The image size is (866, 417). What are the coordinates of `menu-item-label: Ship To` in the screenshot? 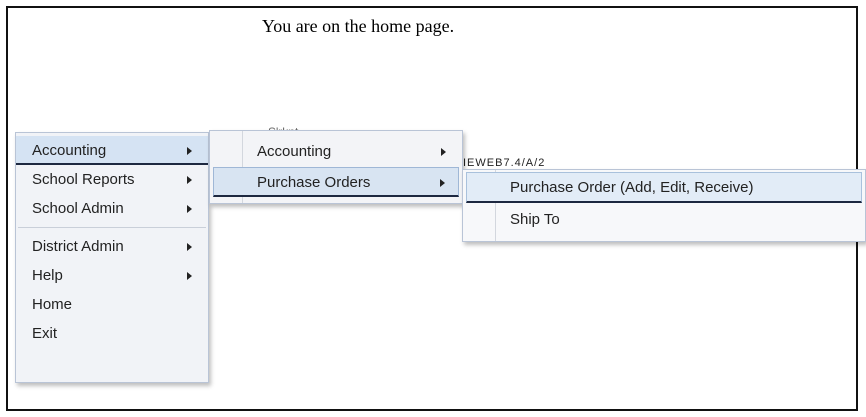 It's located at (535, 219).